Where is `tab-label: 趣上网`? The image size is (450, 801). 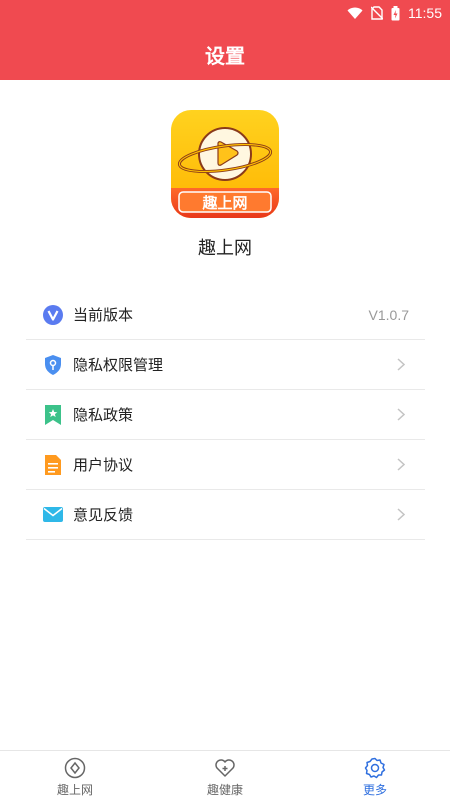
tab-label: 趣上网 is located at coordinates (74, 790).